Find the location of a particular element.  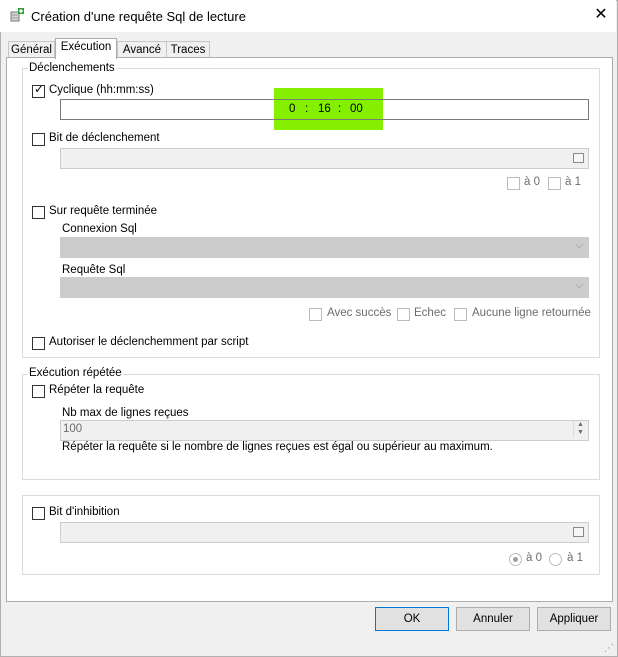

checkmark-icon: ✓ is located at coordinates (39, 89).